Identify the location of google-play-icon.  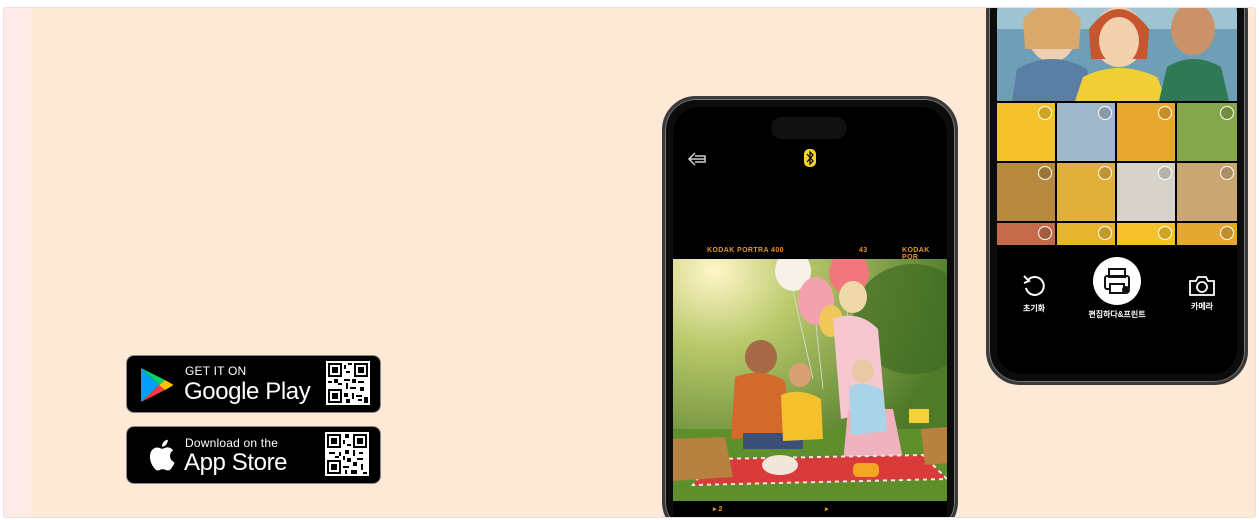
(156, 385).